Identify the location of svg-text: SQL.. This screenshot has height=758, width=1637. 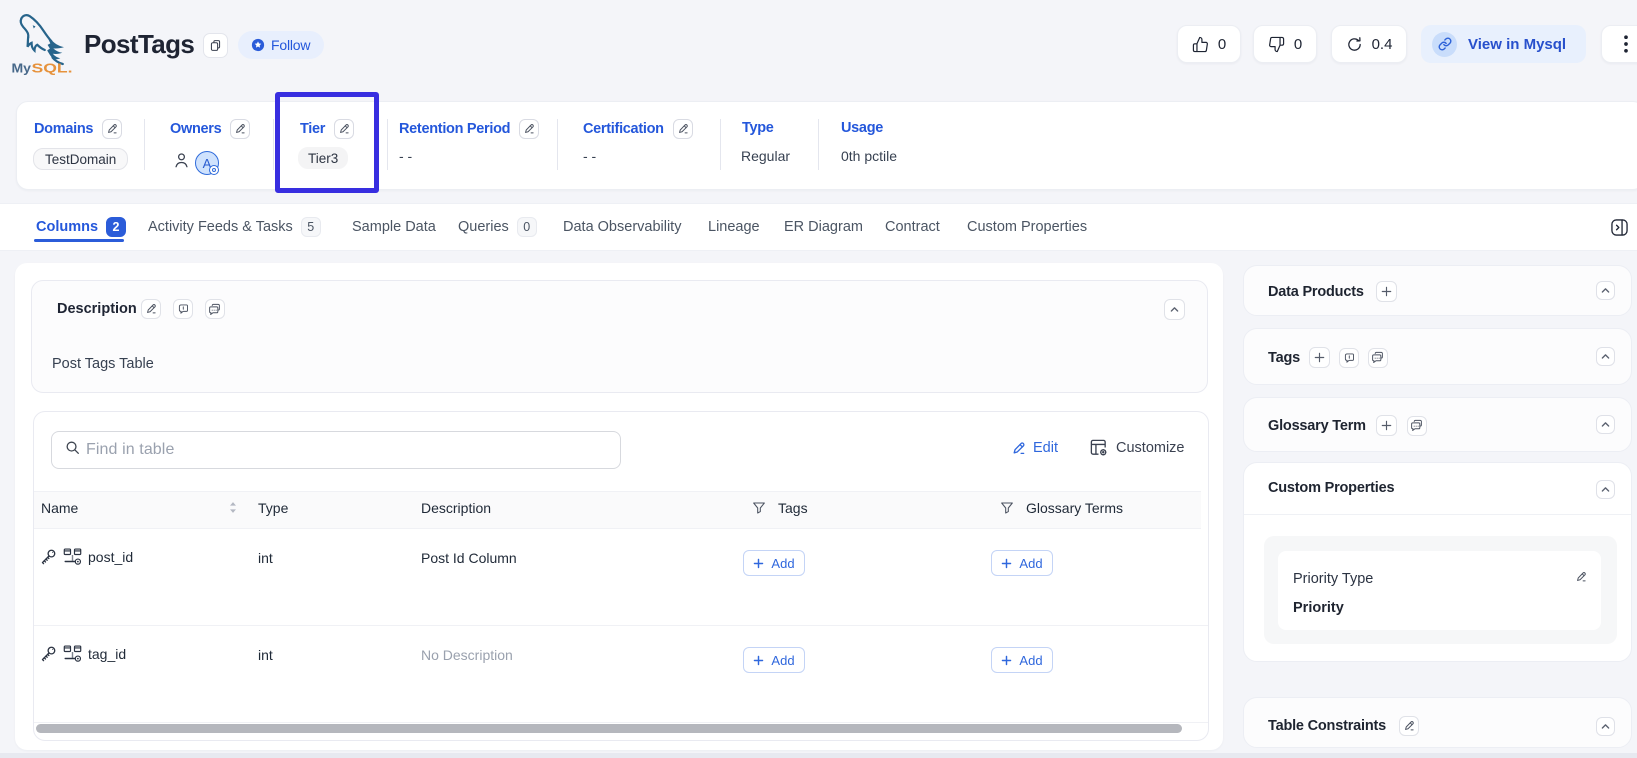
(52, 69).